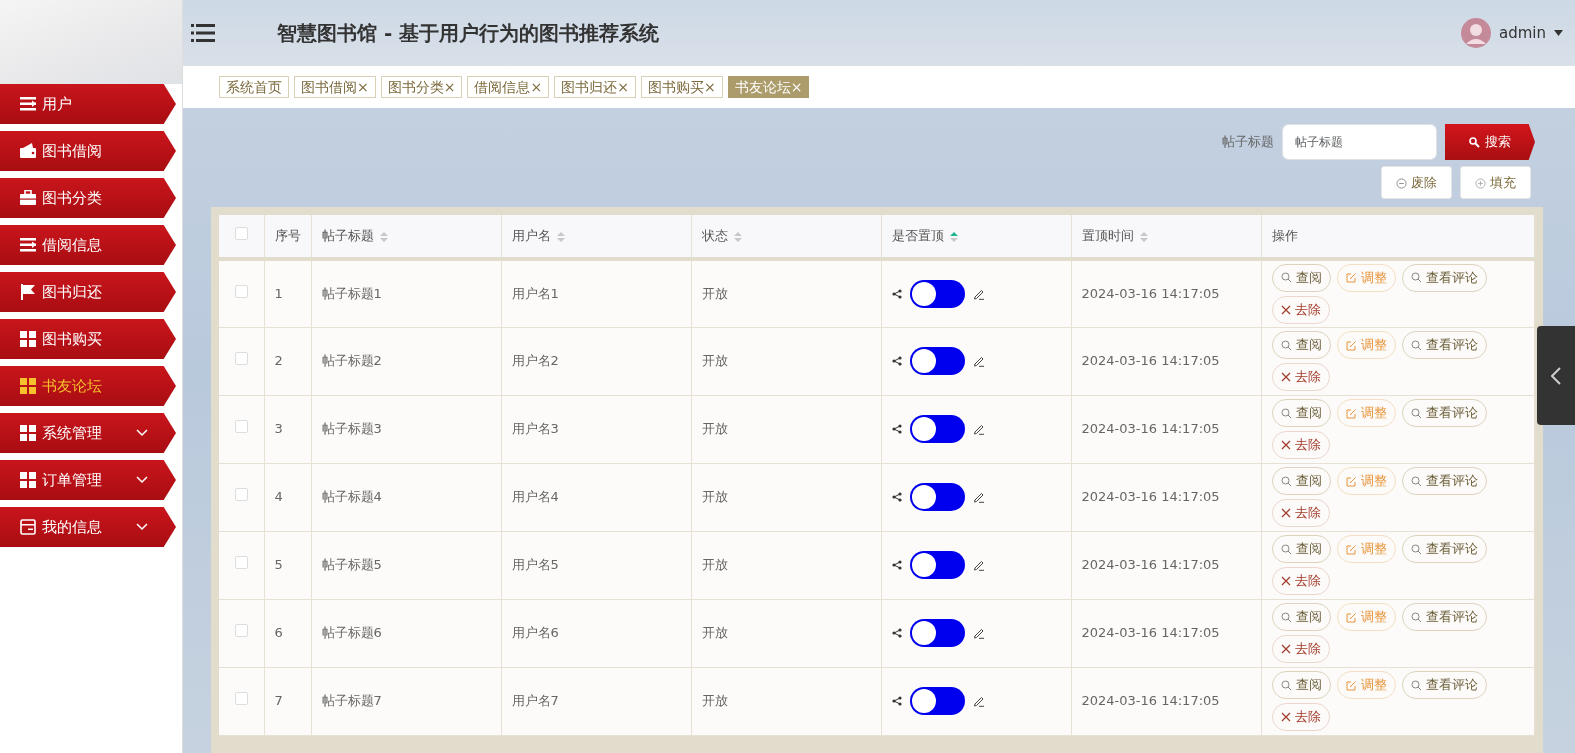 This screenshot has height=753, width=1575. What do you see at coordinates (88, 386) in the screenshot?
I see `sidebar-item: 书友论坛` at bounding box center [88, 386].